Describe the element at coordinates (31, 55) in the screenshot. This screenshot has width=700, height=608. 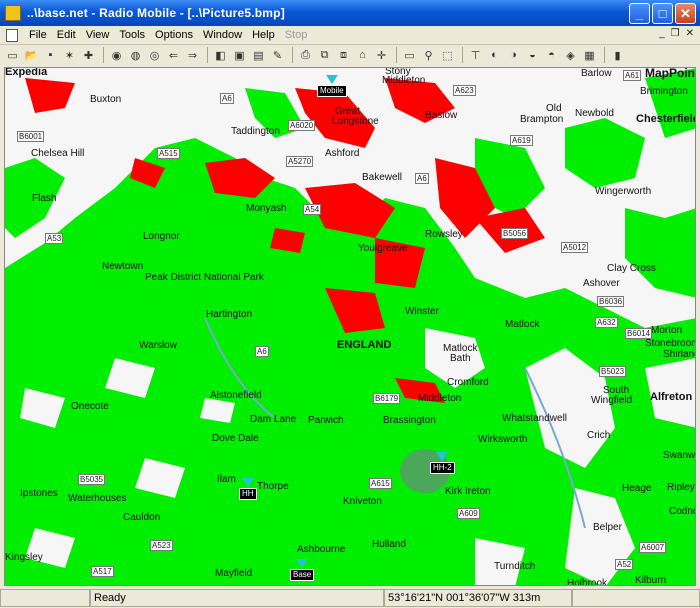
I see `open-folder-icon: 📂` at that location.